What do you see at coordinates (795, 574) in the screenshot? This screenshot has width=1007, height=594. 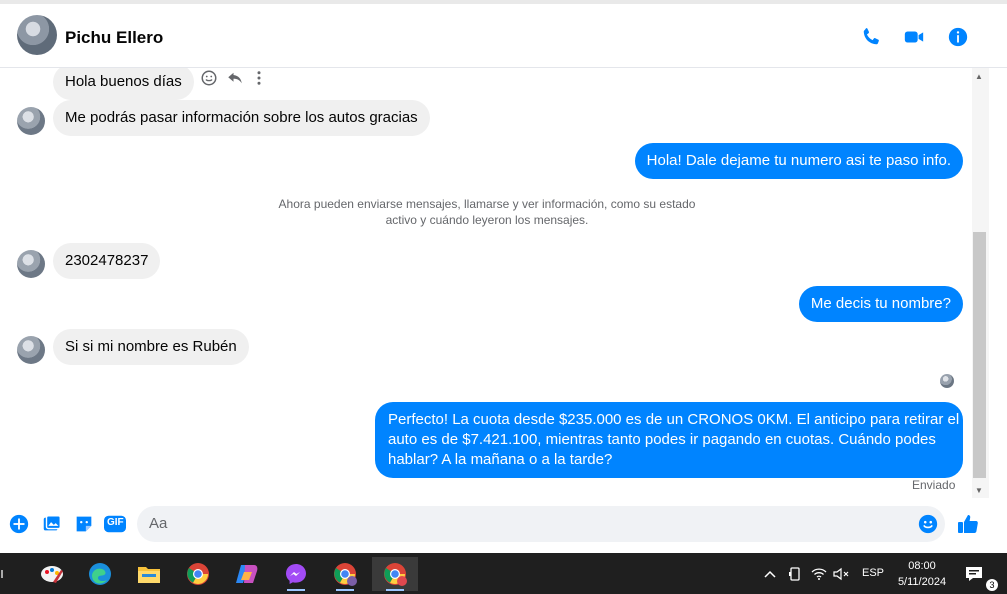 I see `device-icon` at bounding box center [795, 574].